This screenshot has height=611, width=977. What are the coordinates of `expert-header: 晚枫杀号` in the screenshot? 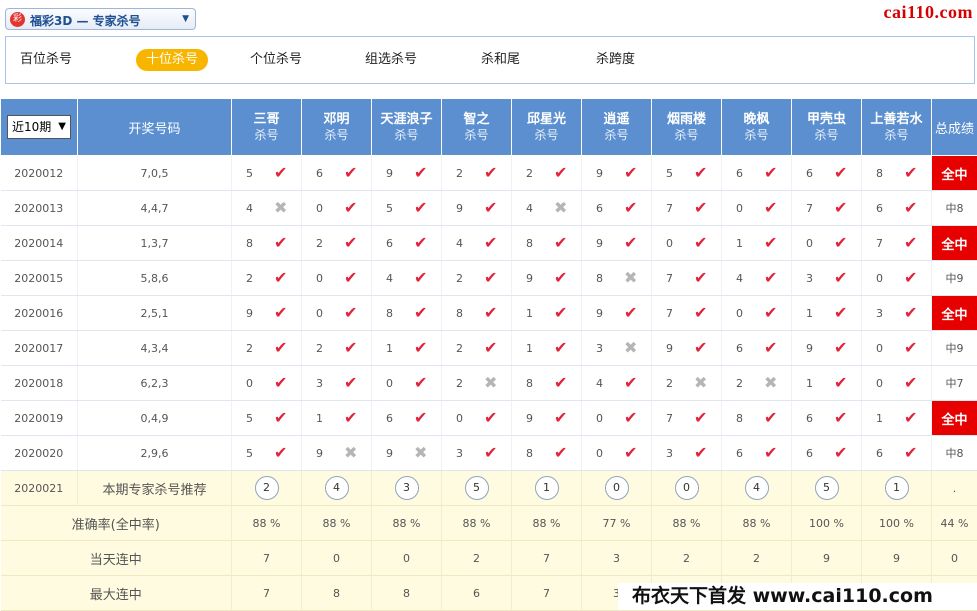 It's located at (757, 127).